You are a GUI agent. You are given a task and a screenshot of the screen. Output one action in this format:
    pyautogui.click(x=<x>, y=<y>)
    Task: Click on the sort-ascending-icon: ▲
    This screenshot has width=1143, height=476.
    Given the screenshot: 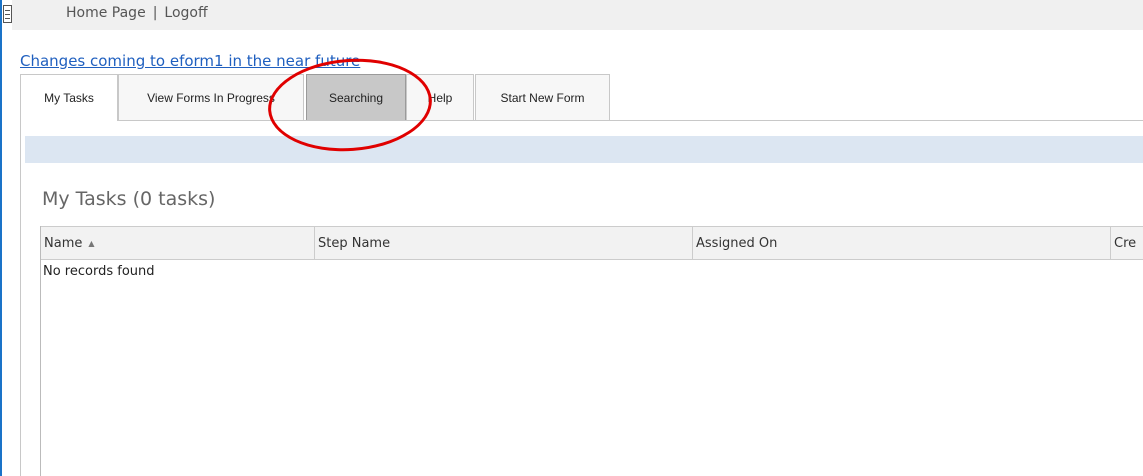 What is the action you would take?
    pyautogui.click(x=91, y=243)
    